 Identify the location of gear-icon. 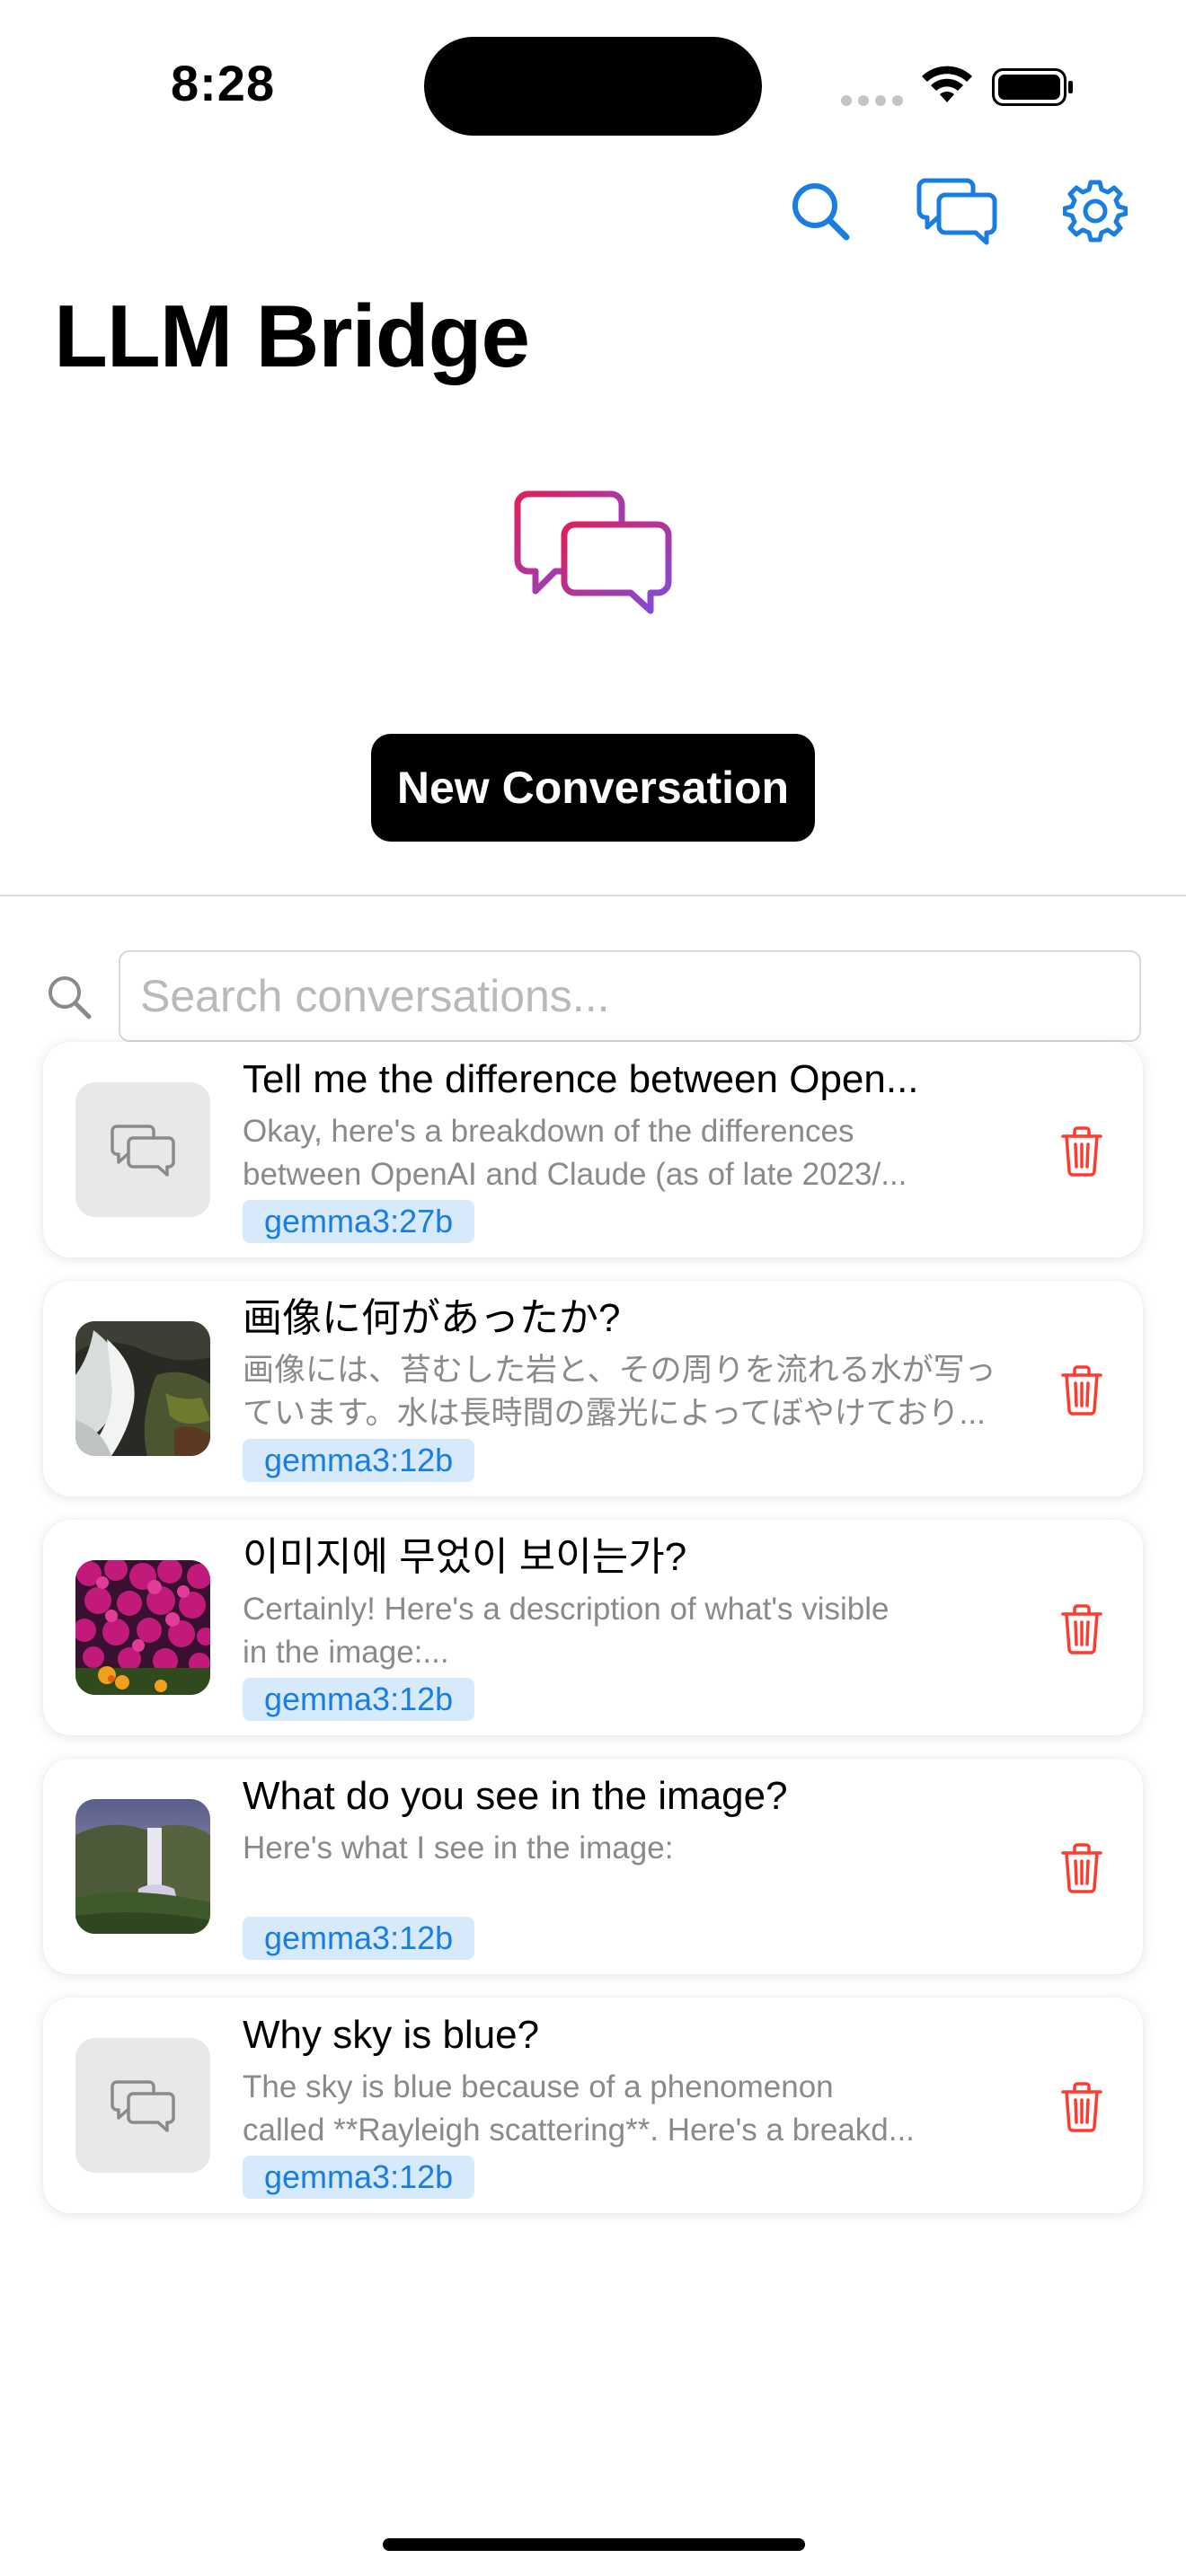
(1095, 211).